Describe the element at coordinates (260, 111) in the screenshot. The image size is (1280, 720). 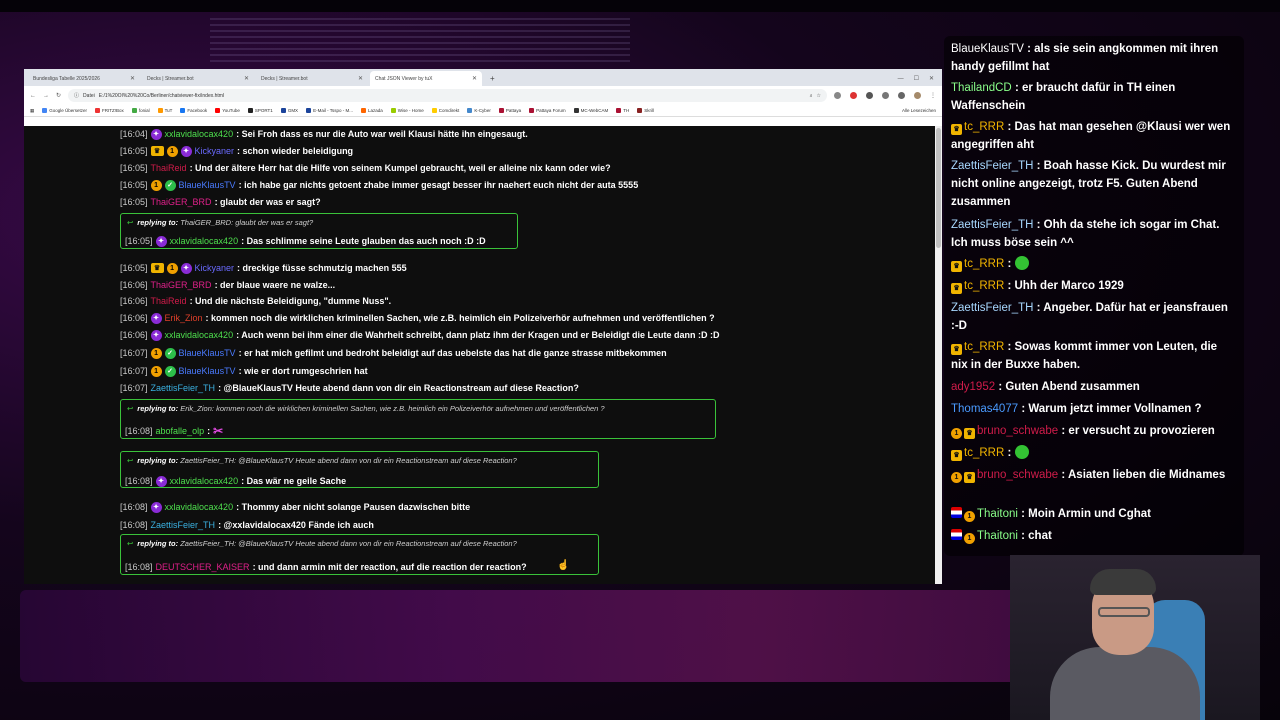
I see `bookmark-item: SPORT1` at that location.